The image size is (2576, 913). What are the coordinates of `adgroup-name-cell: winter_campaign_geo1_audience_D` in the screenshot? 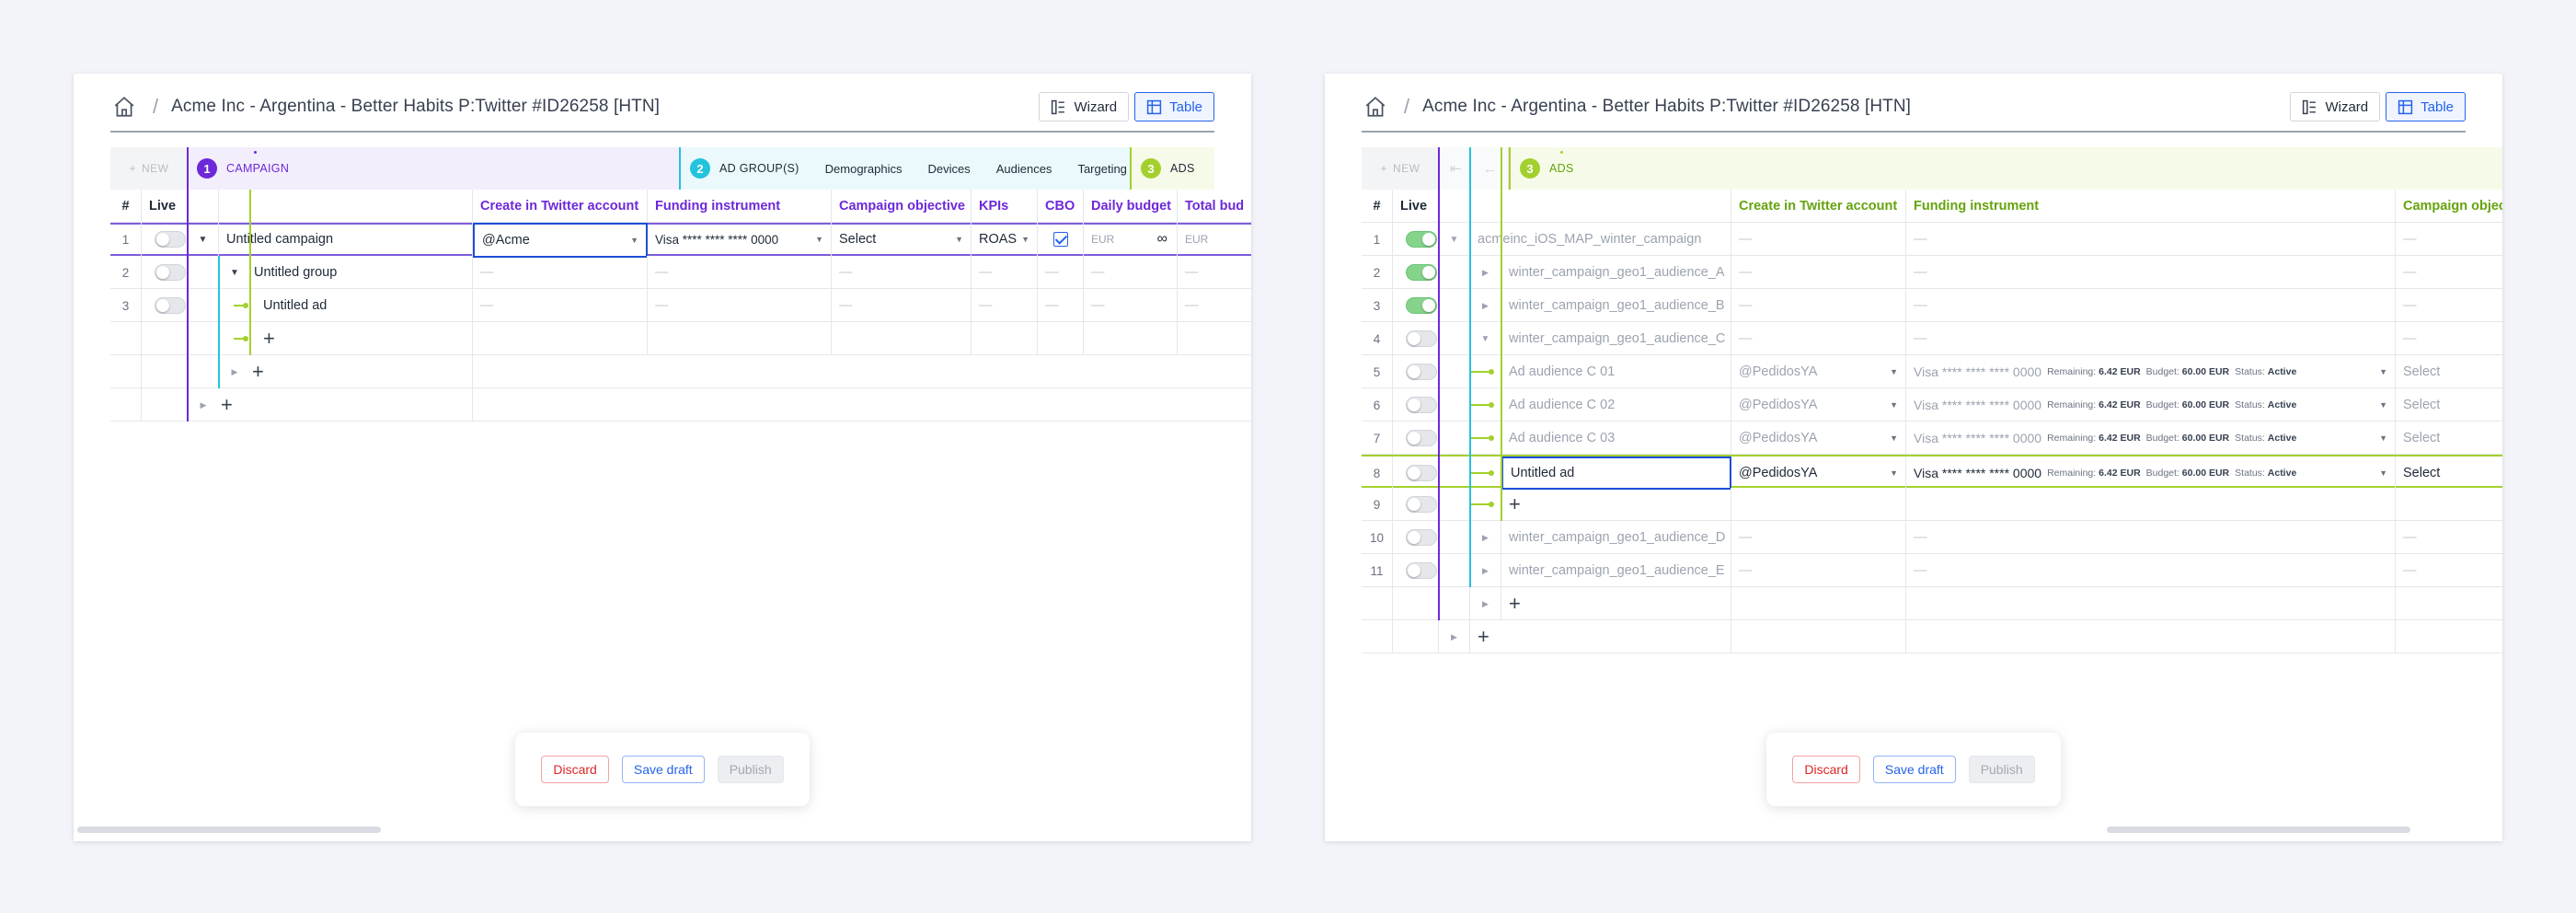 It's located at (1616, 537).